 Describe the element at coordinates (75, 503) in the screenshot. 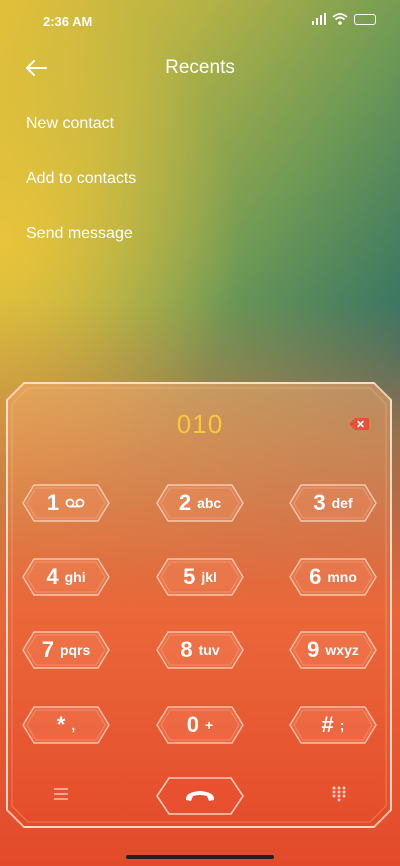

I see `voicemail-icon` at that location.